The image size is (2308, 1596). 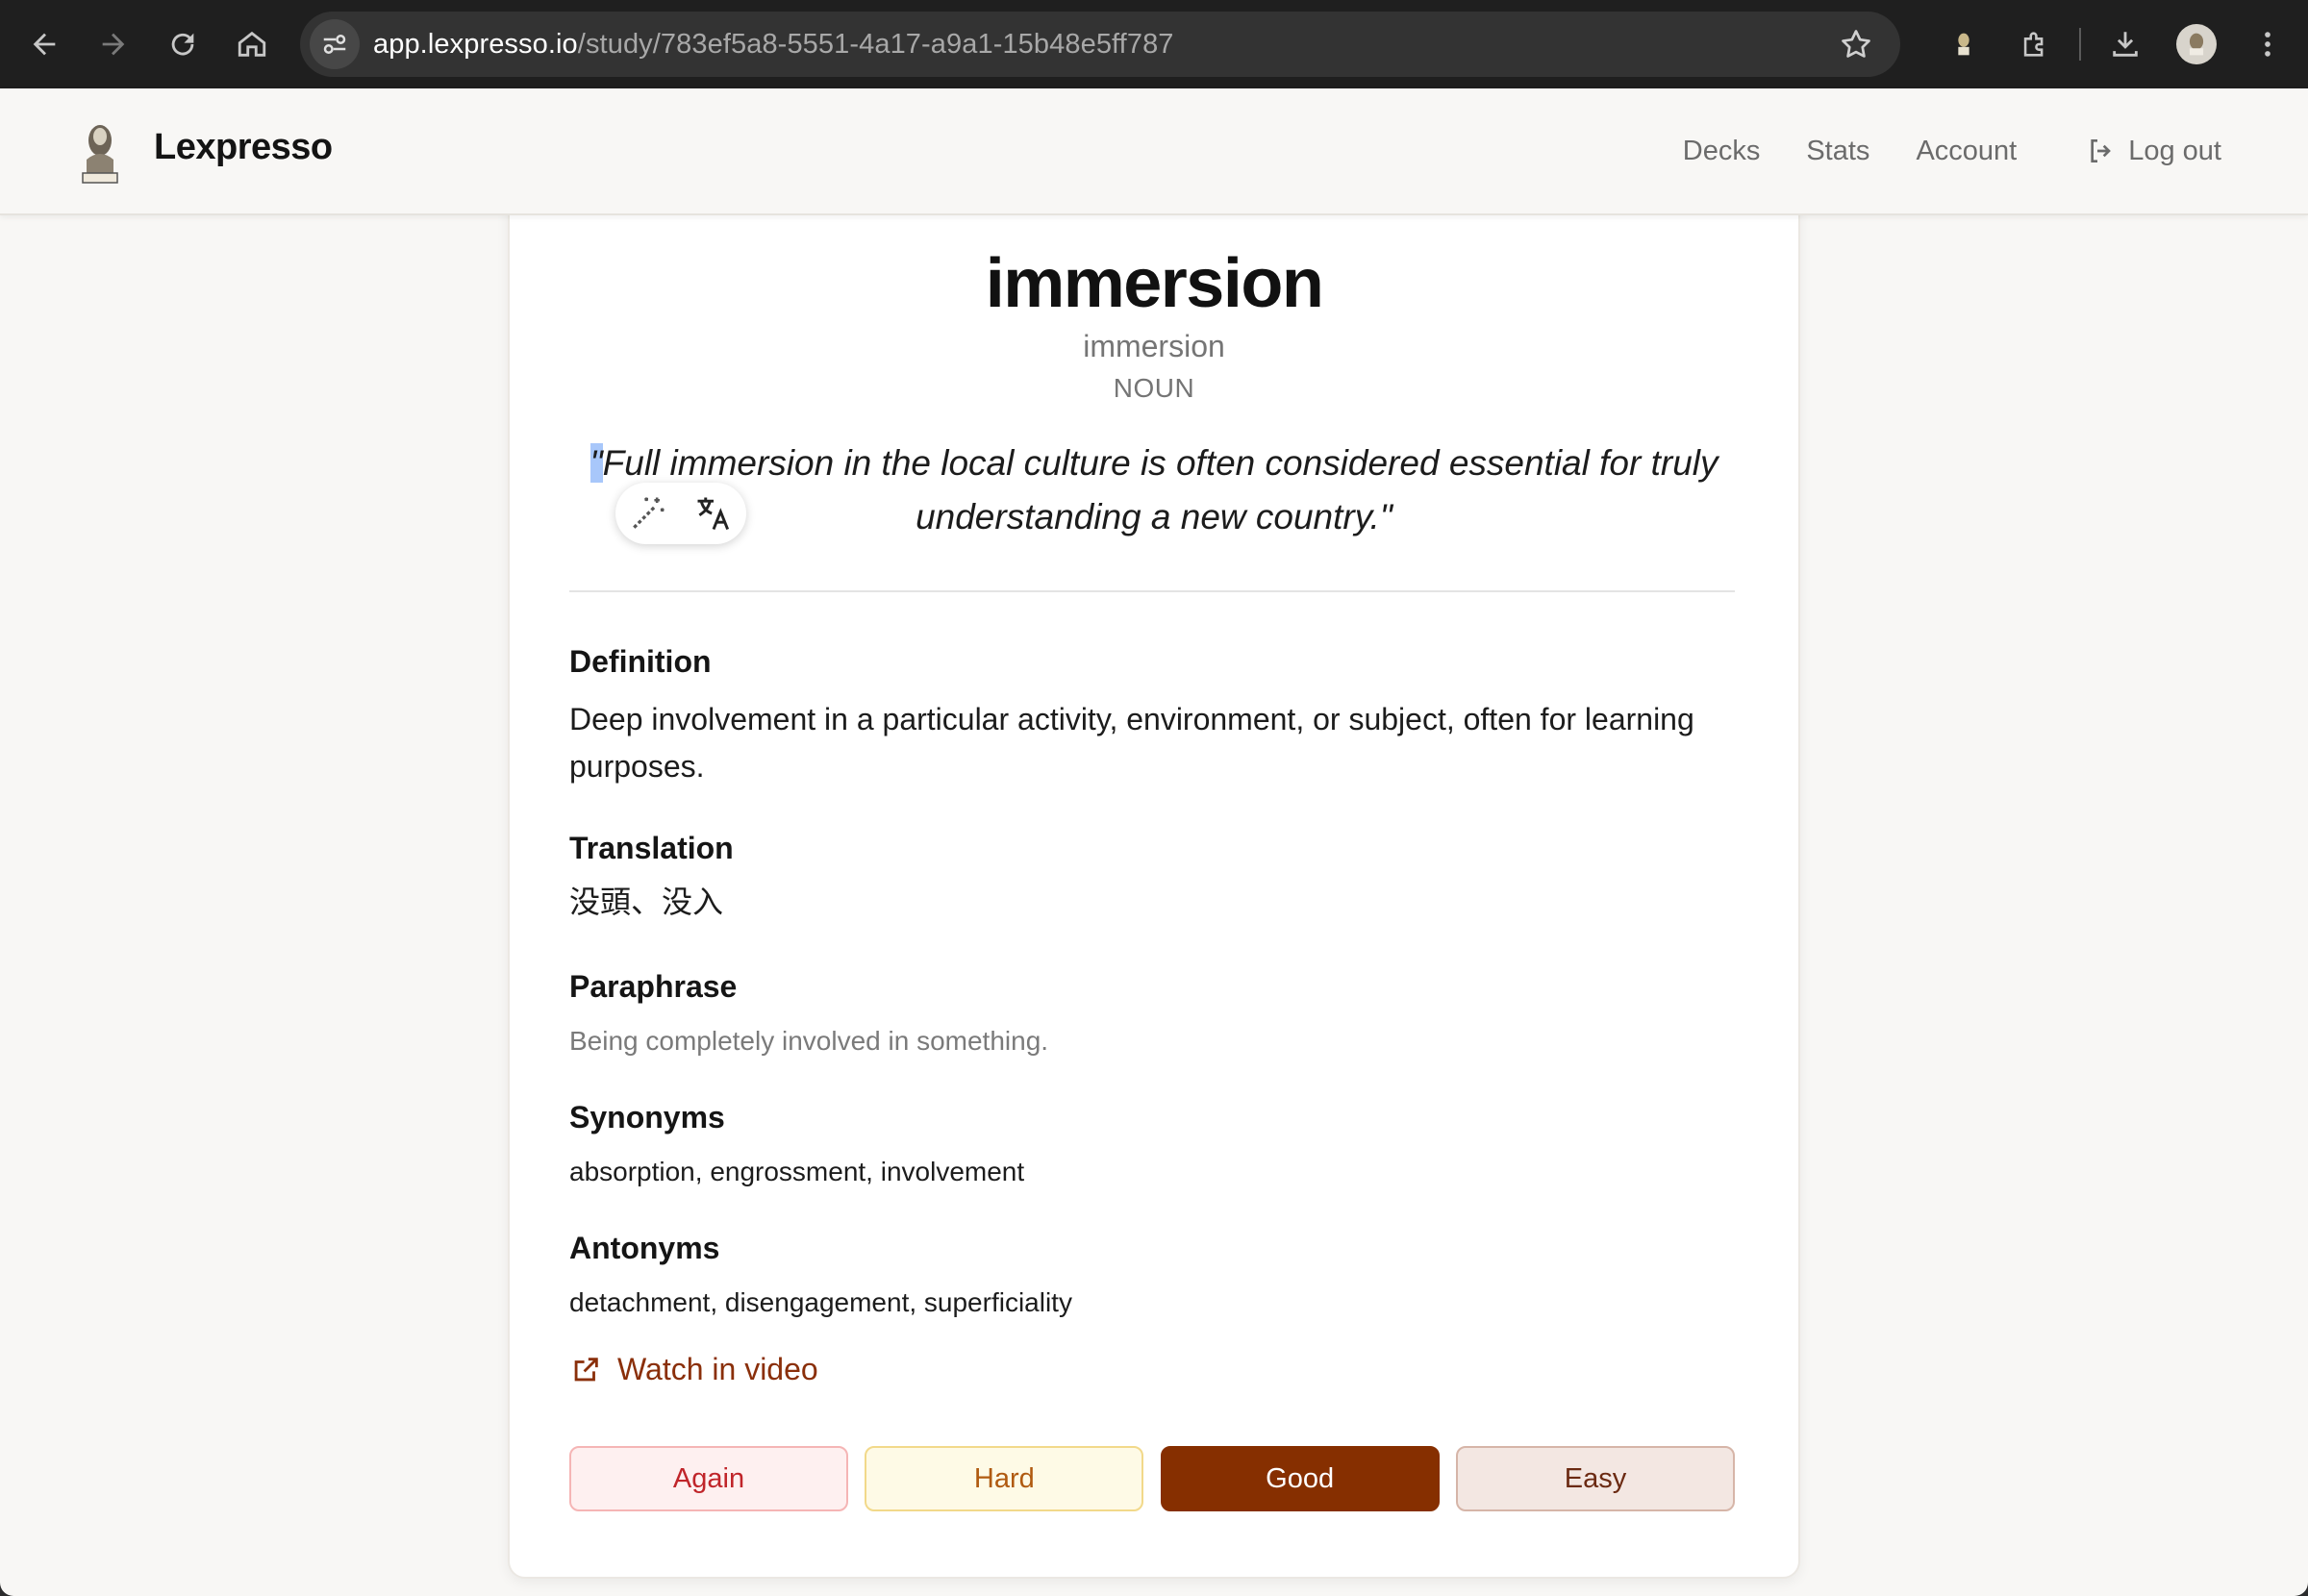 What do you see at coordinates (641, 661) in the screenshot?
I see `definition-title: Definition` at bounding box center [641, 661].